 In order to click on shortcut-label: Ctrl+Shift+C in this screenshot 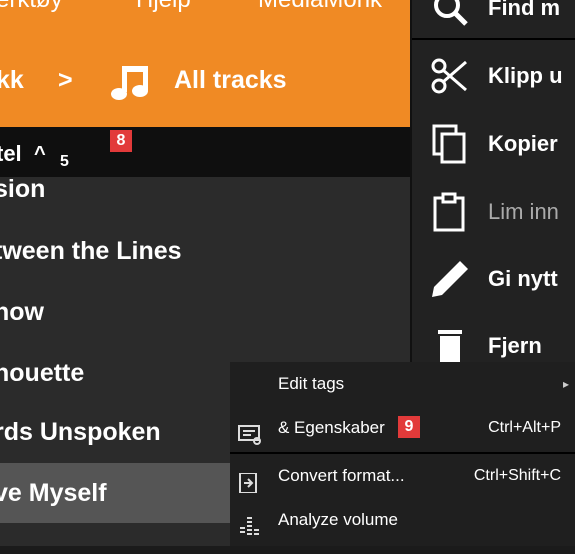, I will do `click(517, 475)`.